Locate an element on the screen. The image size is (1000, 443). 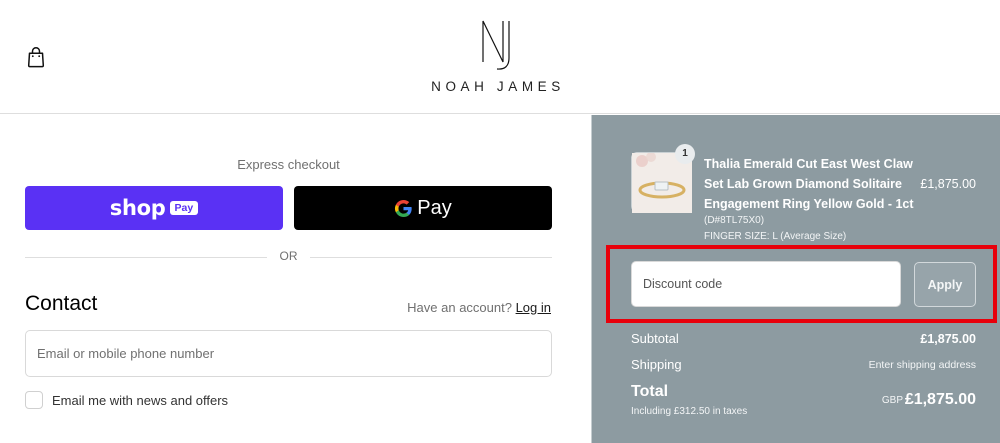
discount-code-input is located at coordinates (766, 284).